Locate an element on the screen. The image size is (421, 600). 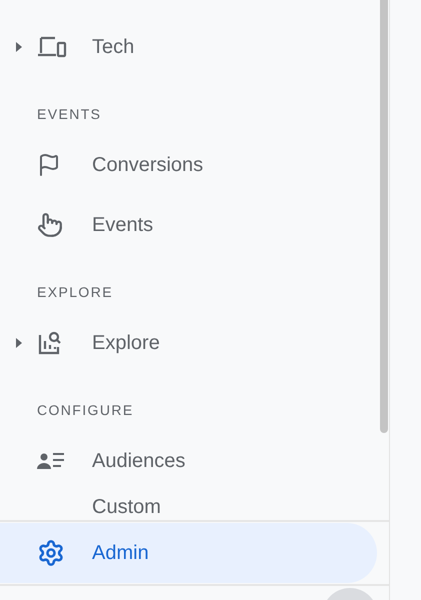
audience-list-icon is located at coordinates (51, 461).